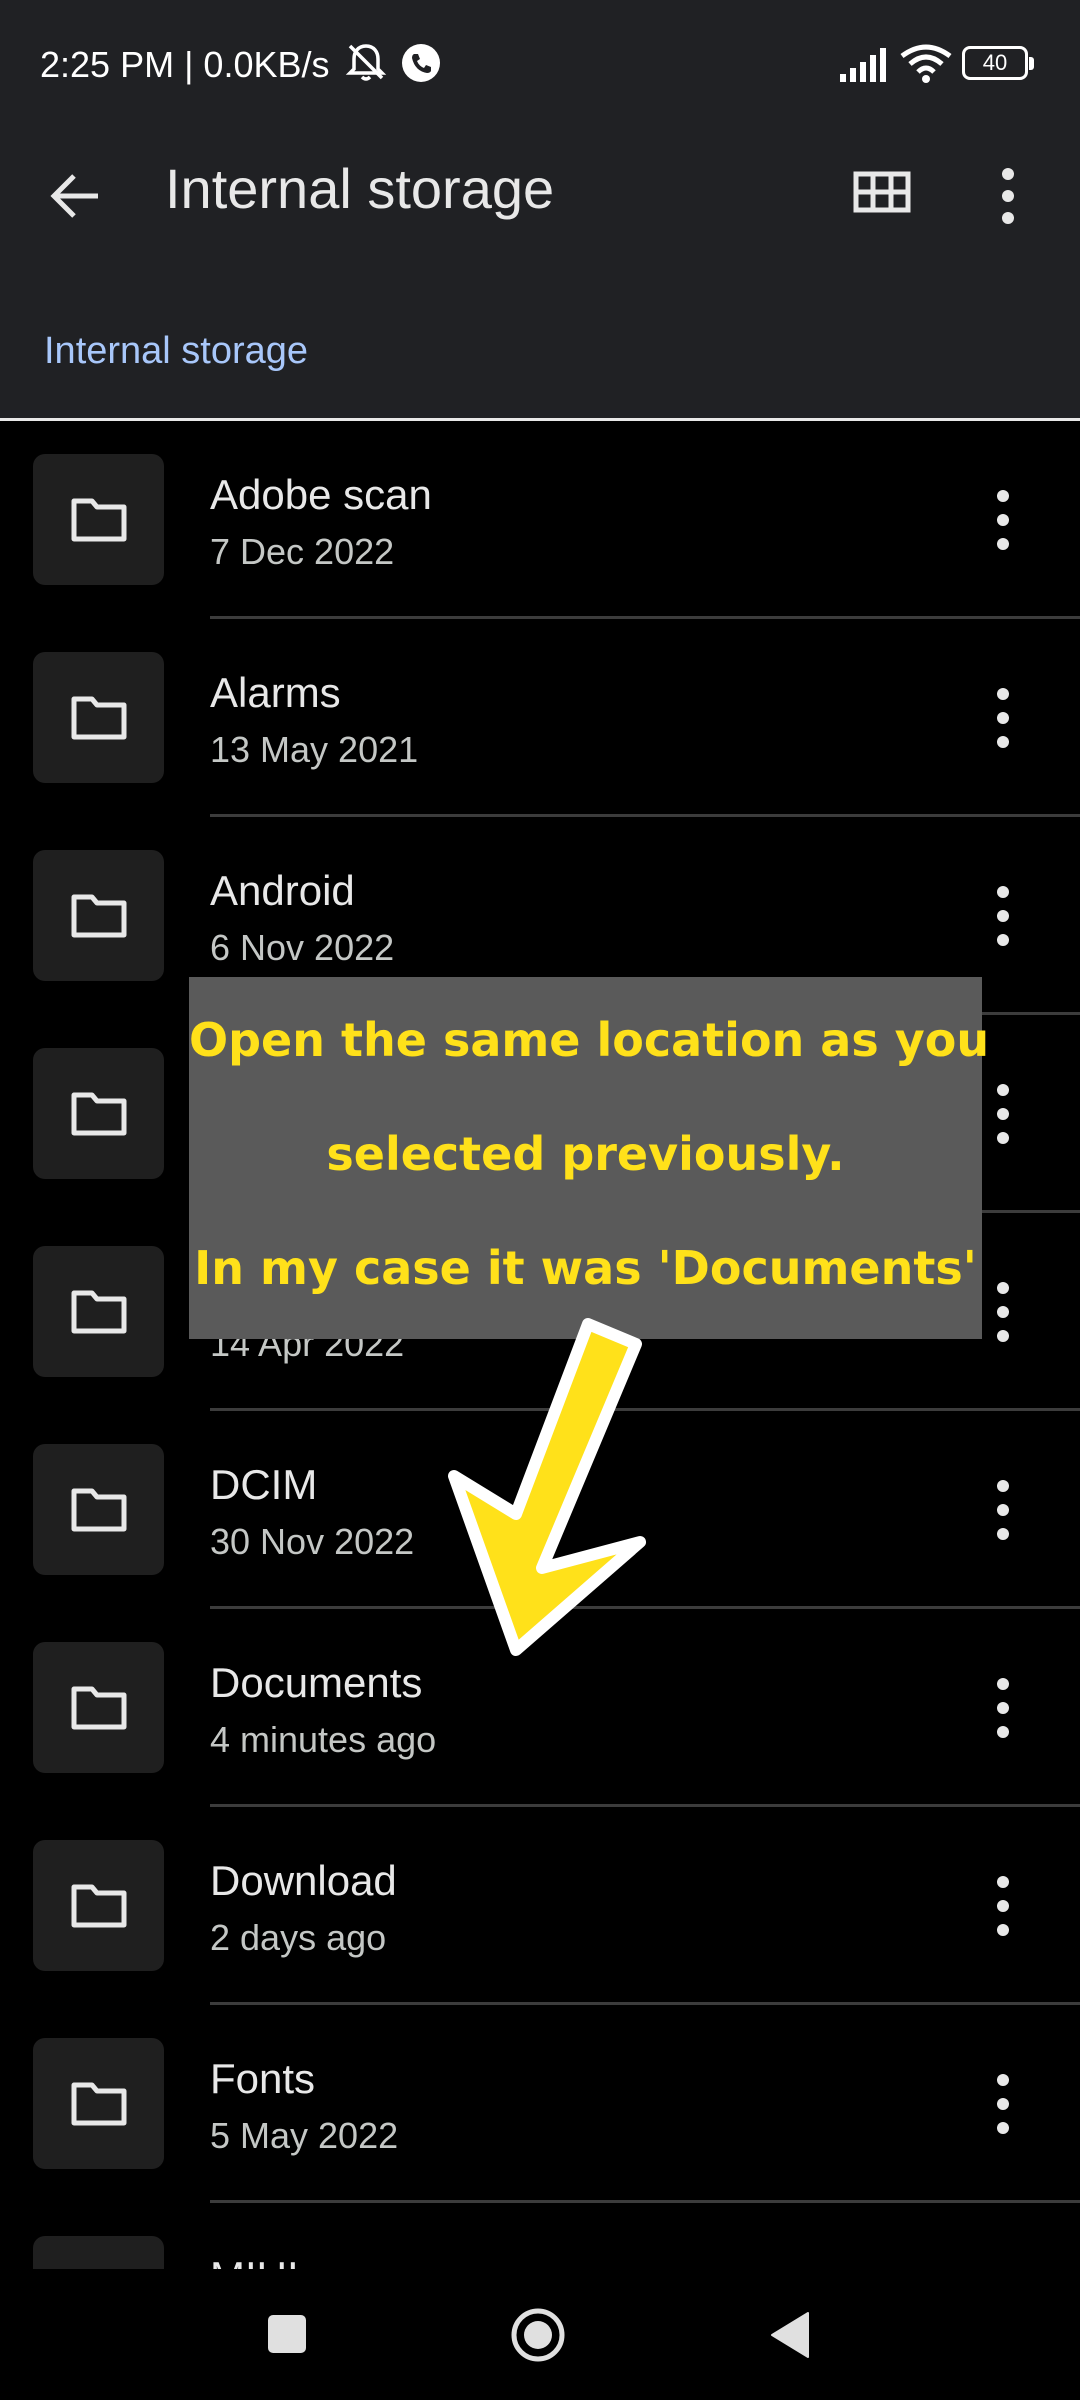 This screenshot has height=2400, width=1080. What do you see at coordinates (585, 1154) in the screenshot?
I see `annotation-line-2: selected previously.` at bounding box center [585, 1154].